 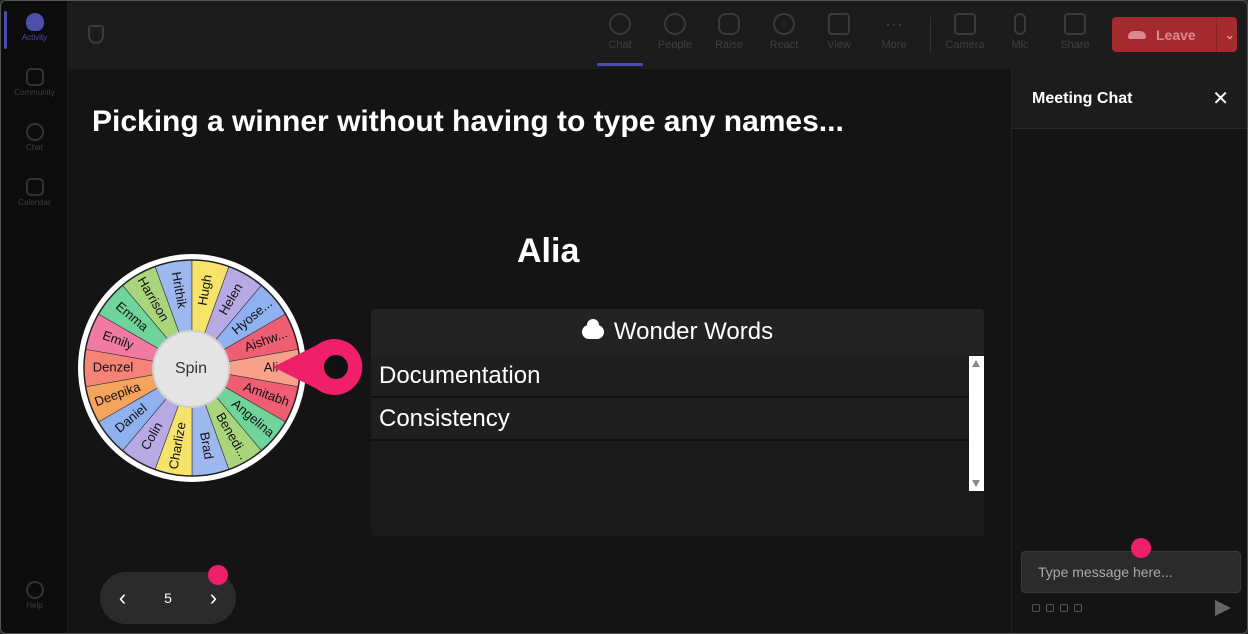 I want to click on emoji-icon, so click(x=1064, y=608).